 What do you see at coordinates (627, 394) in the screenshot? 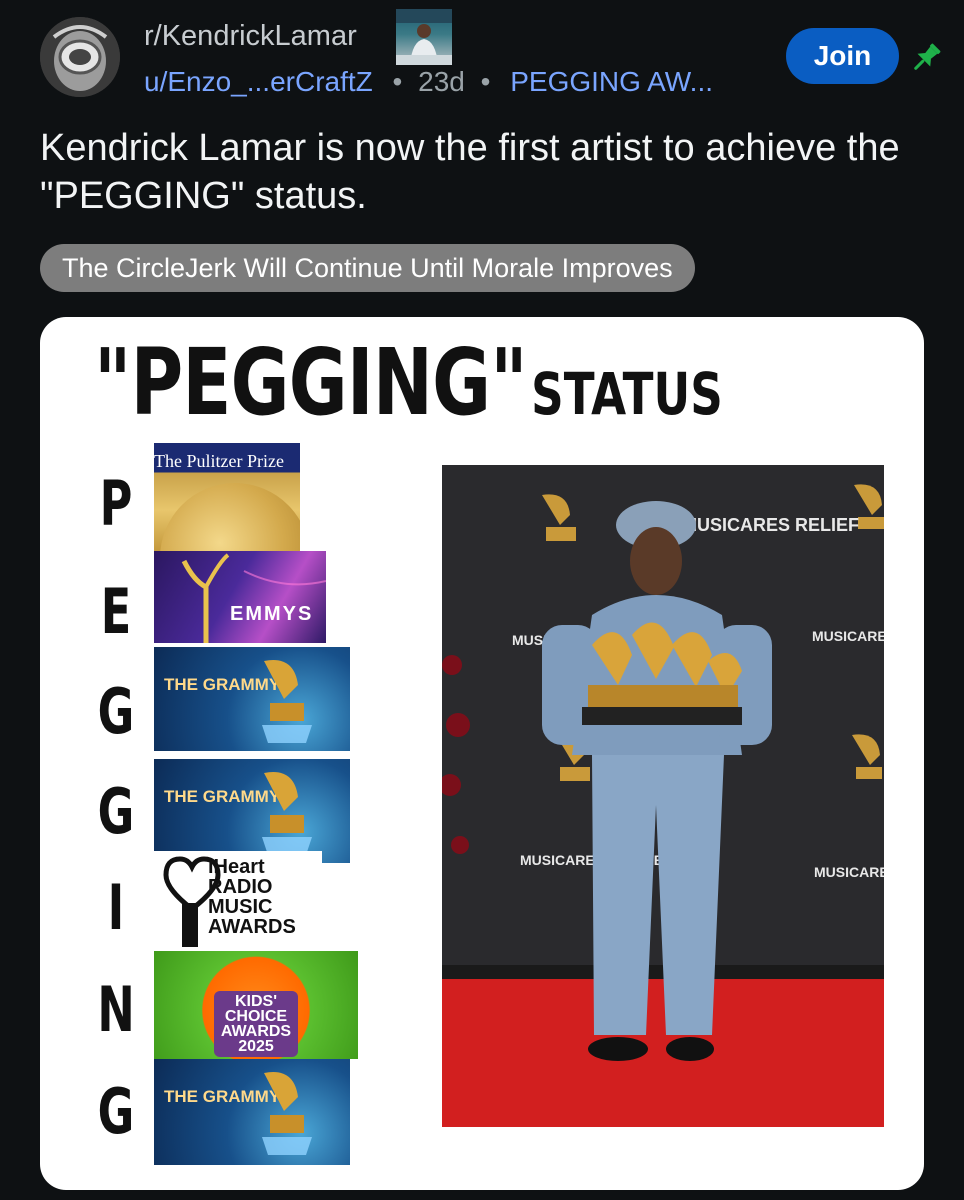
I see `image-title-status: STATUS` at bounding box center [627, 394].